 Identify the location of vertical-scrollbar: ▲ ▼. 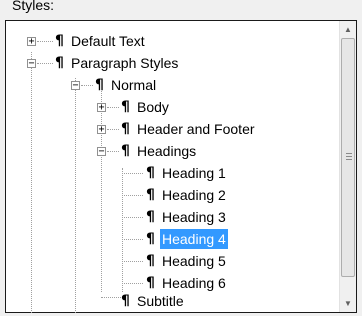
(347, 166).